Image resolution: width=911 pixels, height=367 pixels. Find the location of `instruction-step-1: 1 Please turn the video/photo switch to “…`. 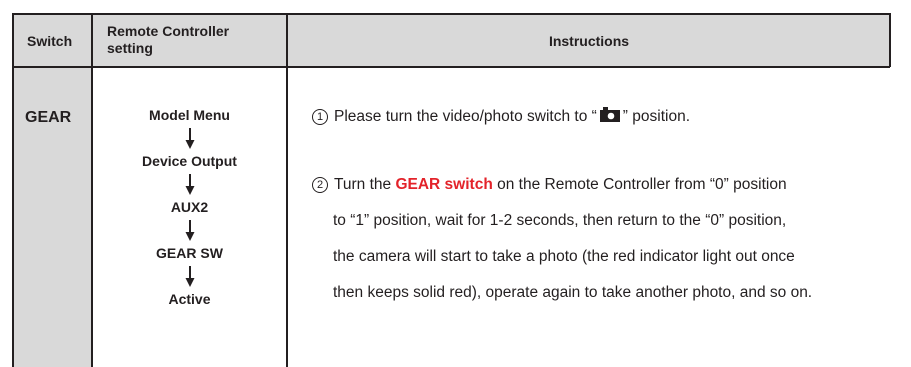

instruction-step-1: 1 Please turn the video/photo switch to “… is located at coordinates (501, 117).